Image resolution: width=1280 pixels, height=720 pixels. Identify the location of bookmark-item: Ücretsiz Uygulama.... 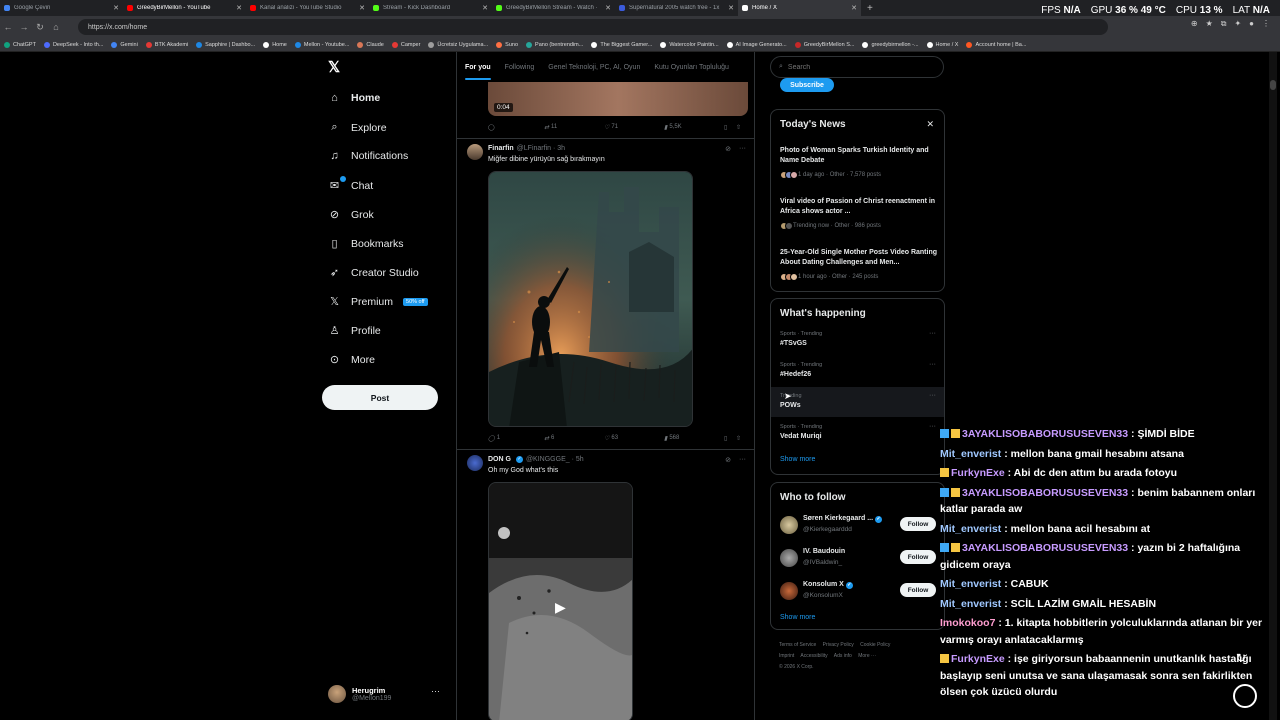
(458, 44).